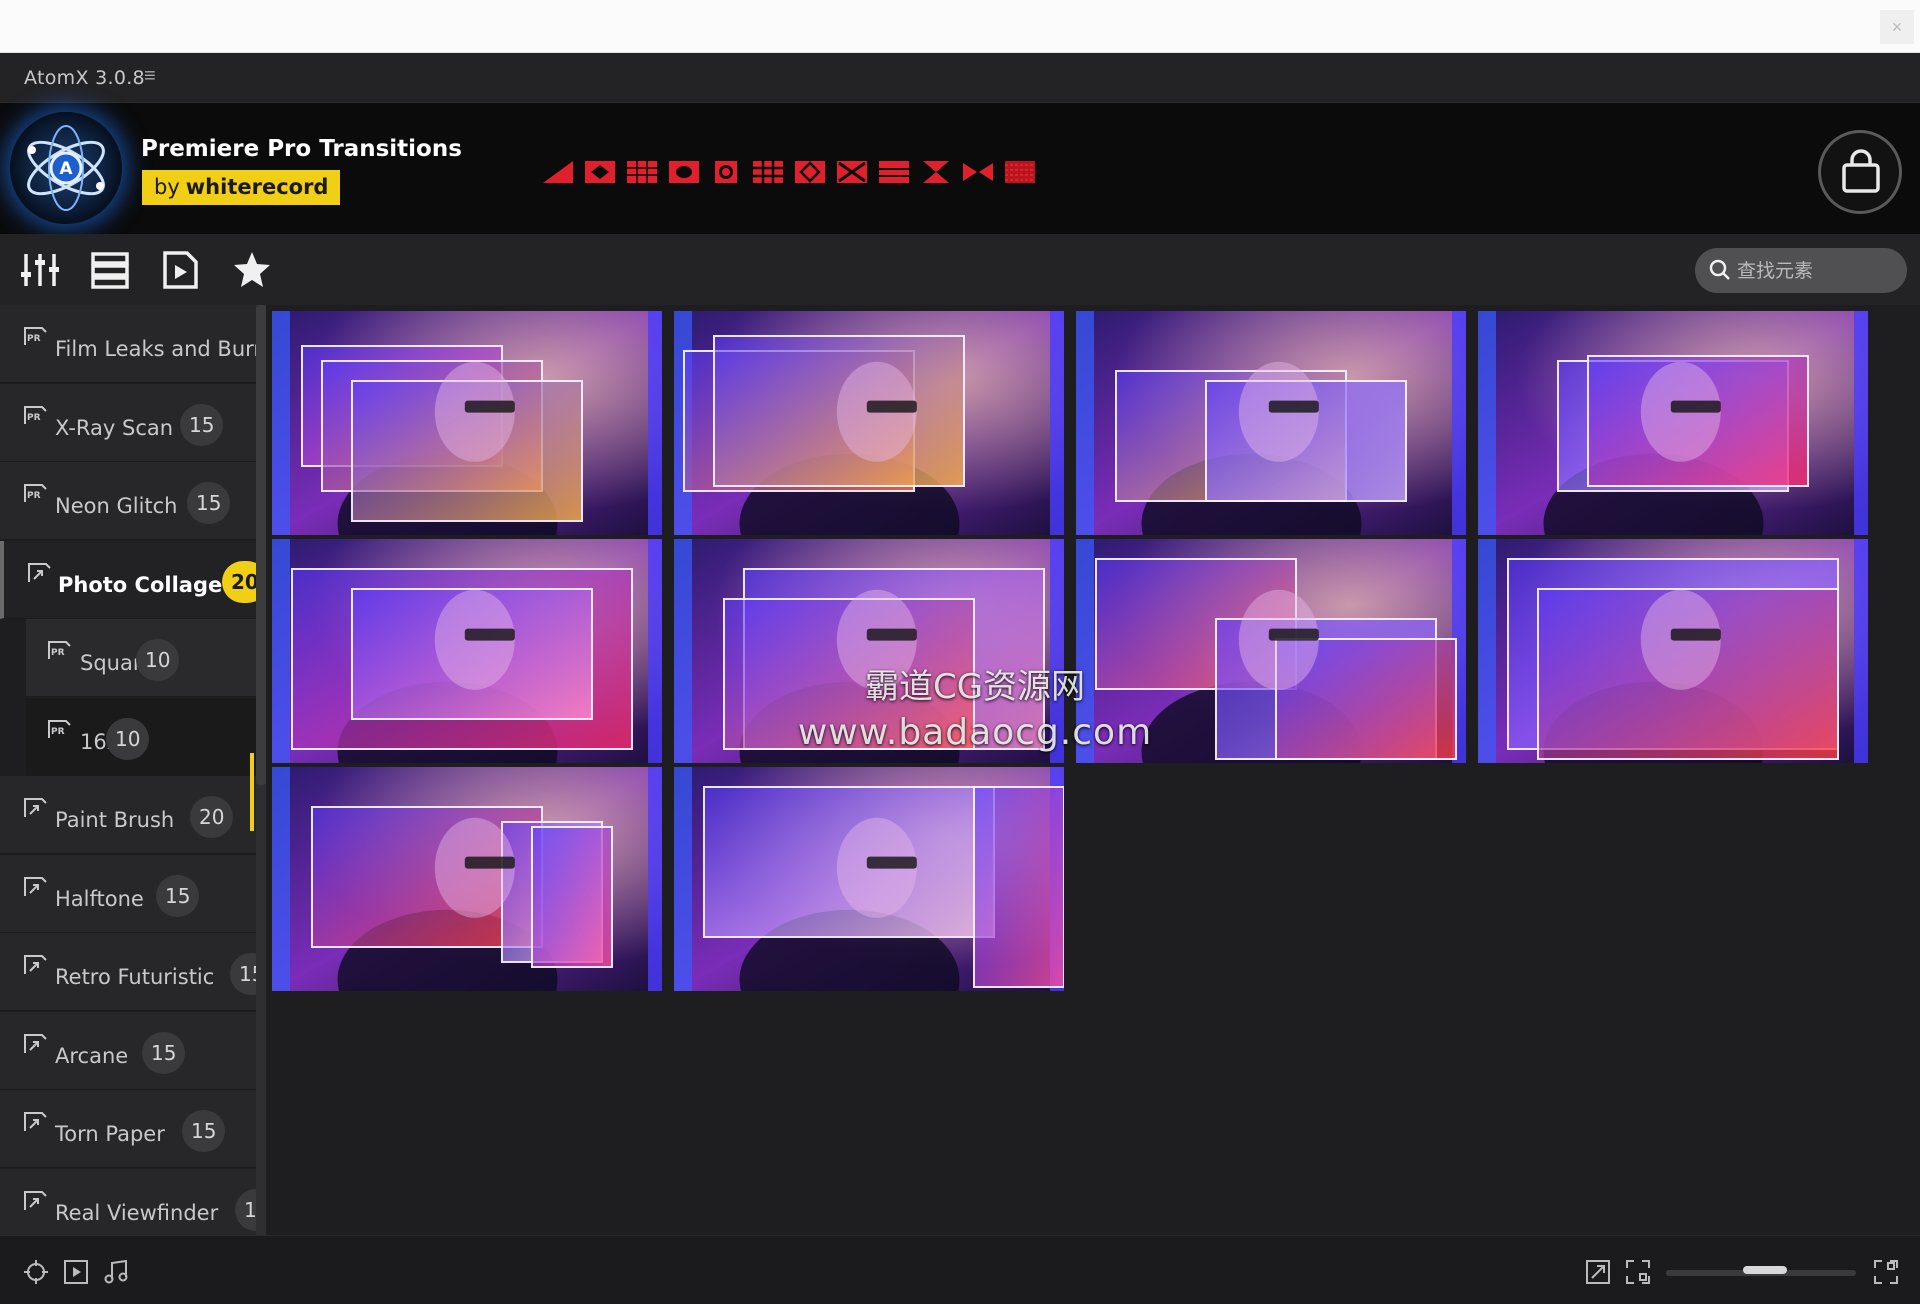 The image size is (1920, 1304). I want to click on media-file-button, so click(180, 270).